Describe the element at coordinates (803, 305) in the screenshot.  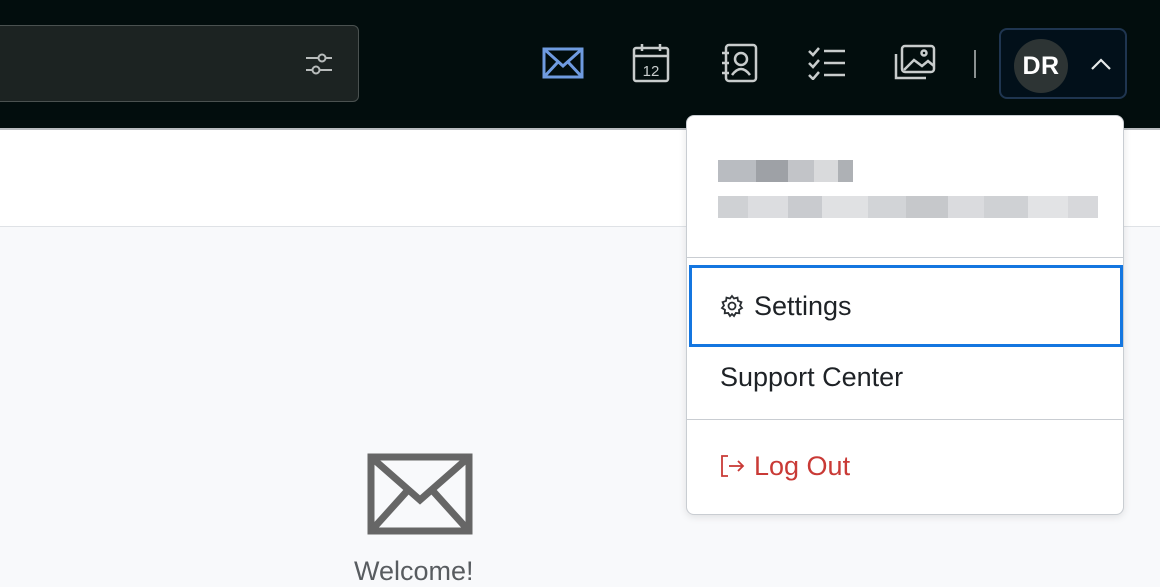
I see `settings-label: Settings` at that location.